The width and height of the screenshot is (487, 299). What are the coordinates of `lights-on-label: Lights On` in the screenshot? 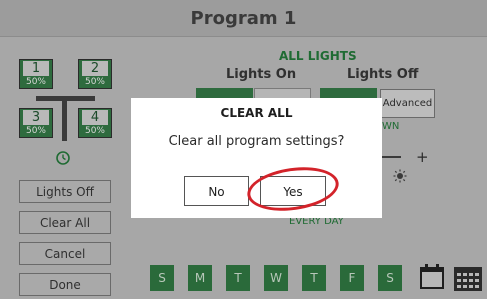 It's located at (261, 74).